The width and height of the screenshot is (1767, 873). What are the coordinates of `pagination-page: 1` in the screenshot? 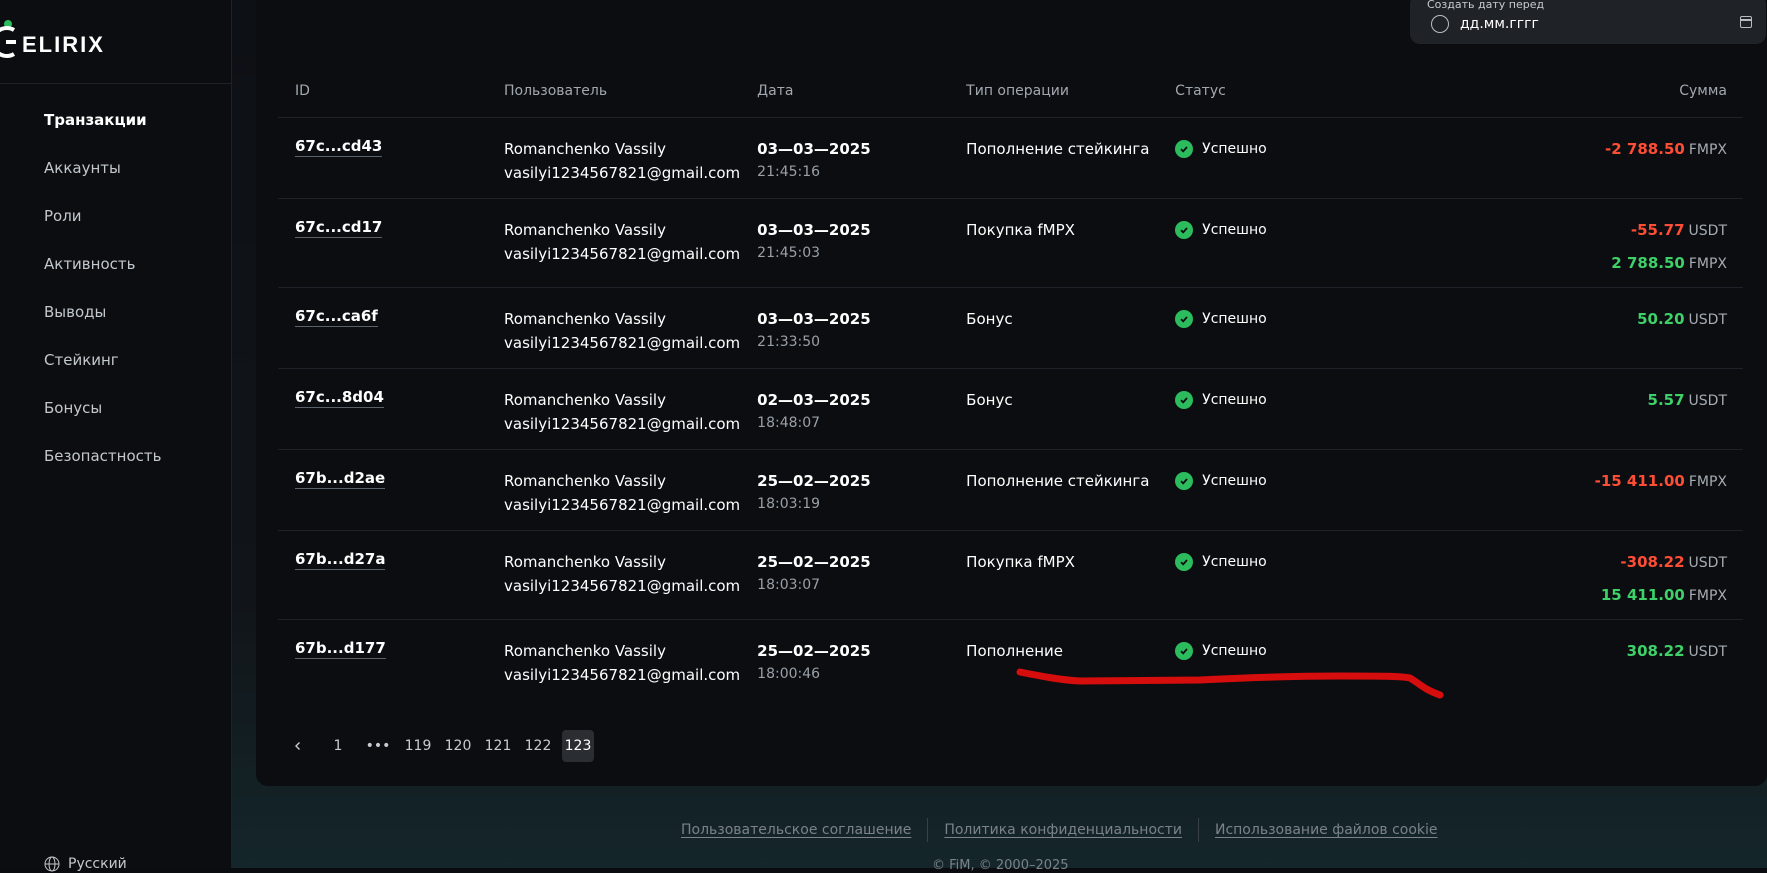 It's located at (338, 746).